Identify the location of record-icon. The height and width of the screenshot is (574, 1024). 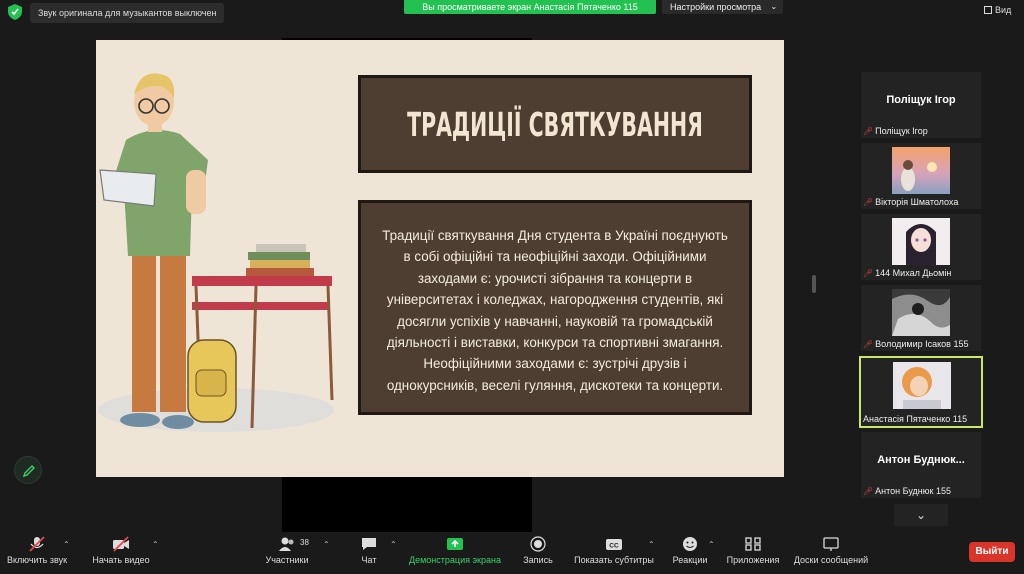
(538, 544).